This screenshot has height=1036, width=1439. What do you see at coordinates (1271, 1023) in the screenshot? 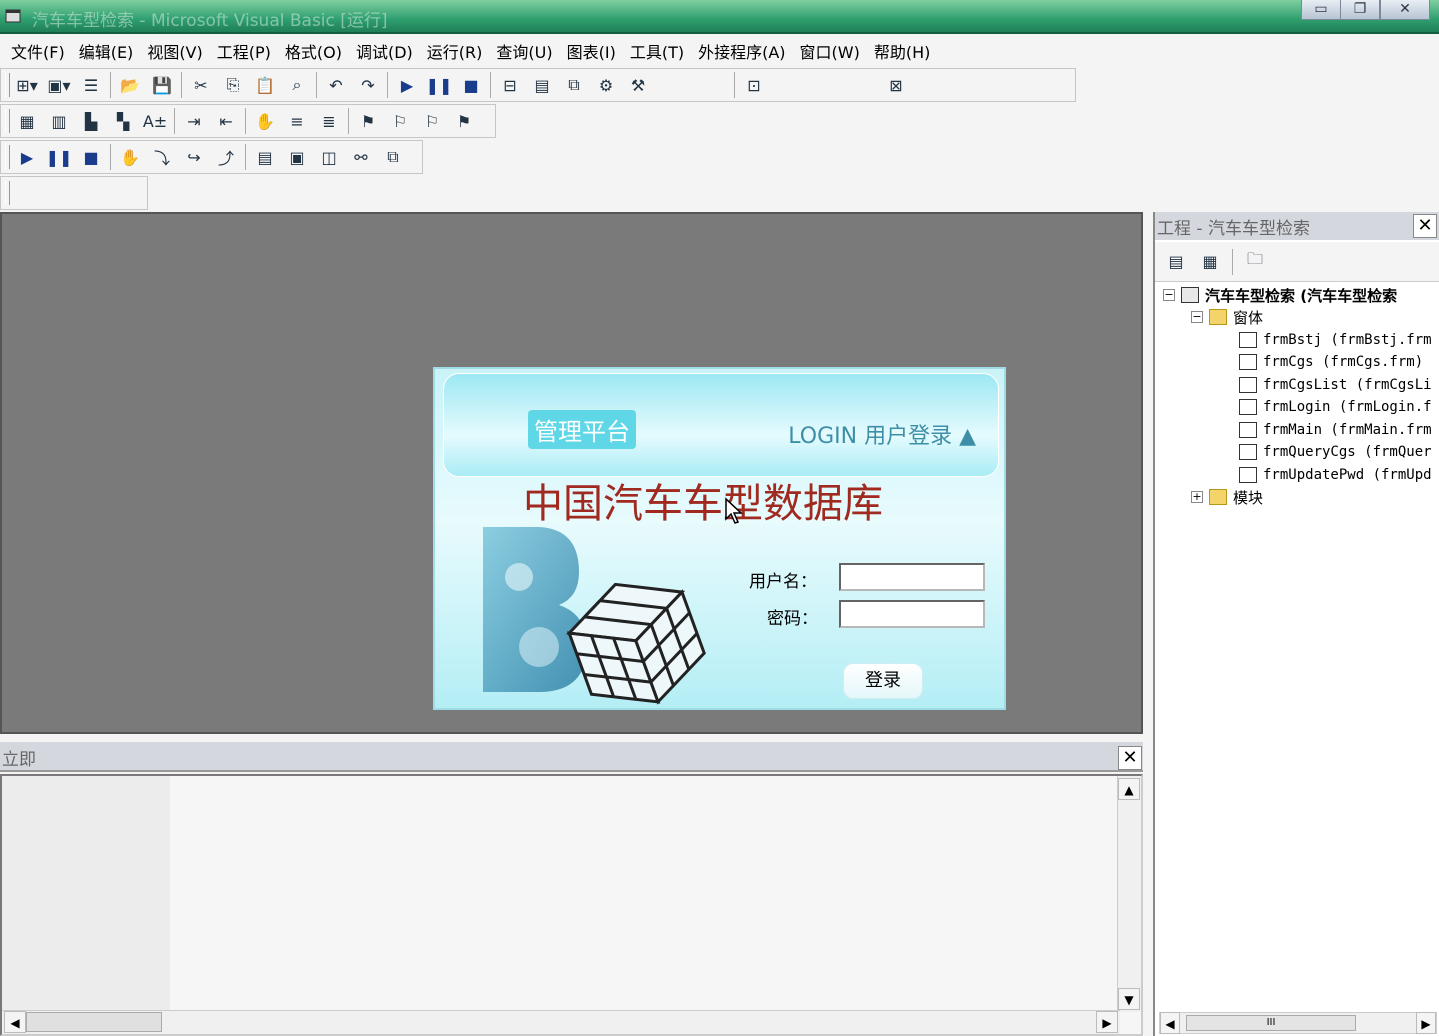
I see `scroll-thumb: III` at bounding box center [1271, 1023].